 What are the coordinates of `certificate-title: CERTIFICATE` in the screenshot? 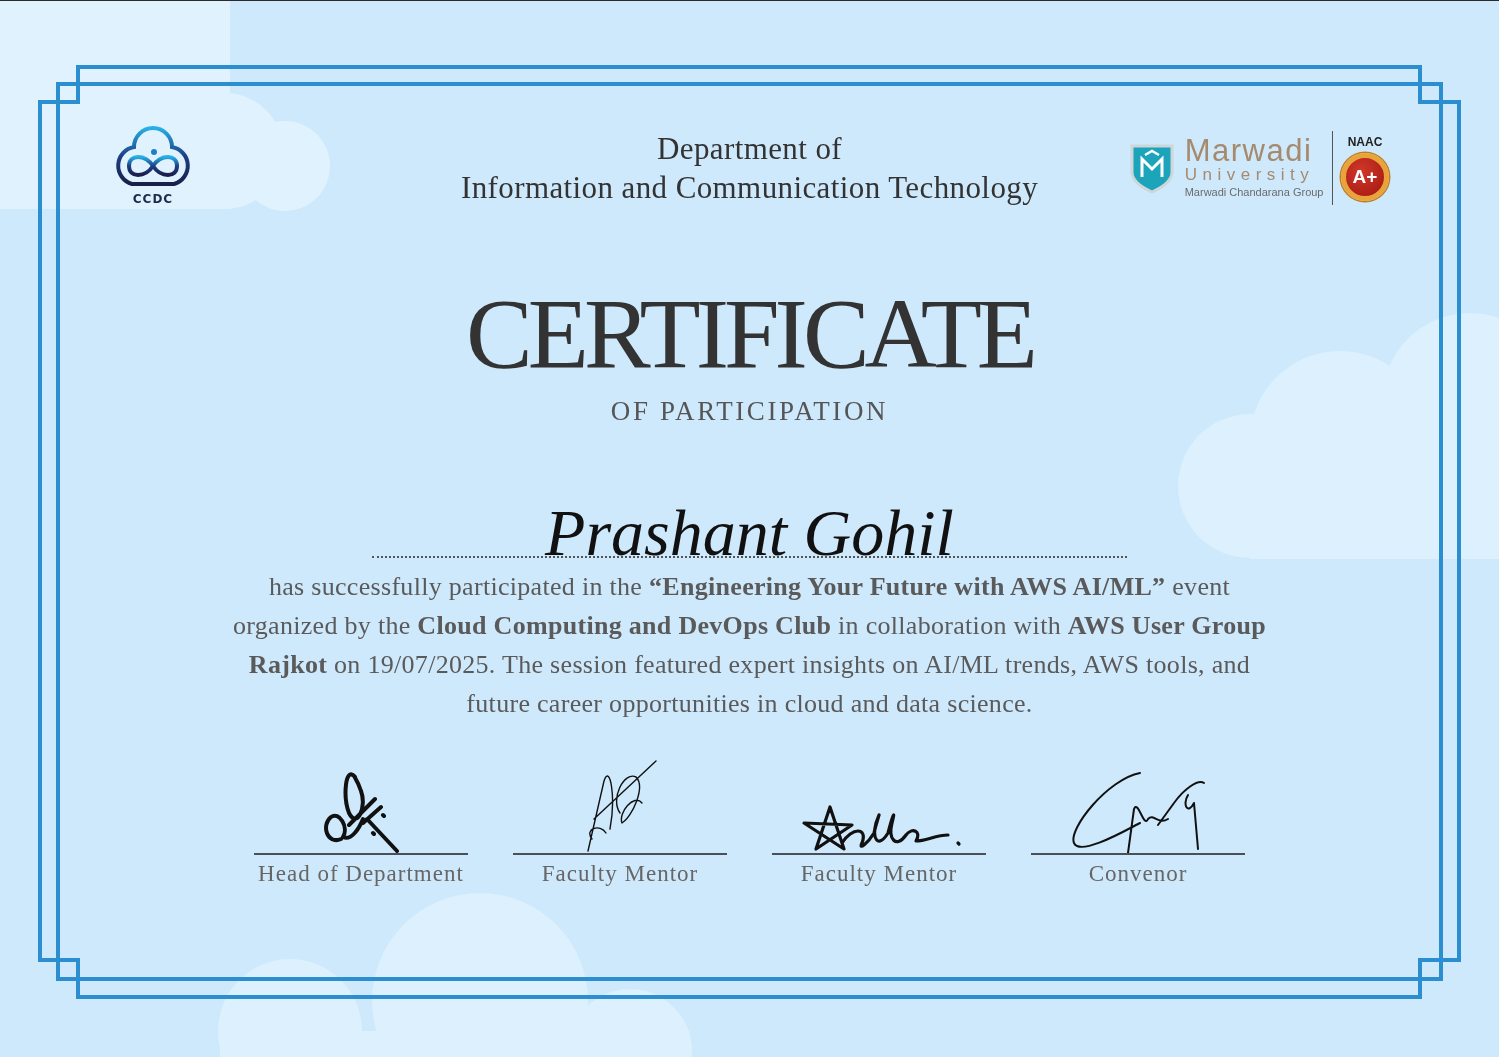 It's located at (749, 334).